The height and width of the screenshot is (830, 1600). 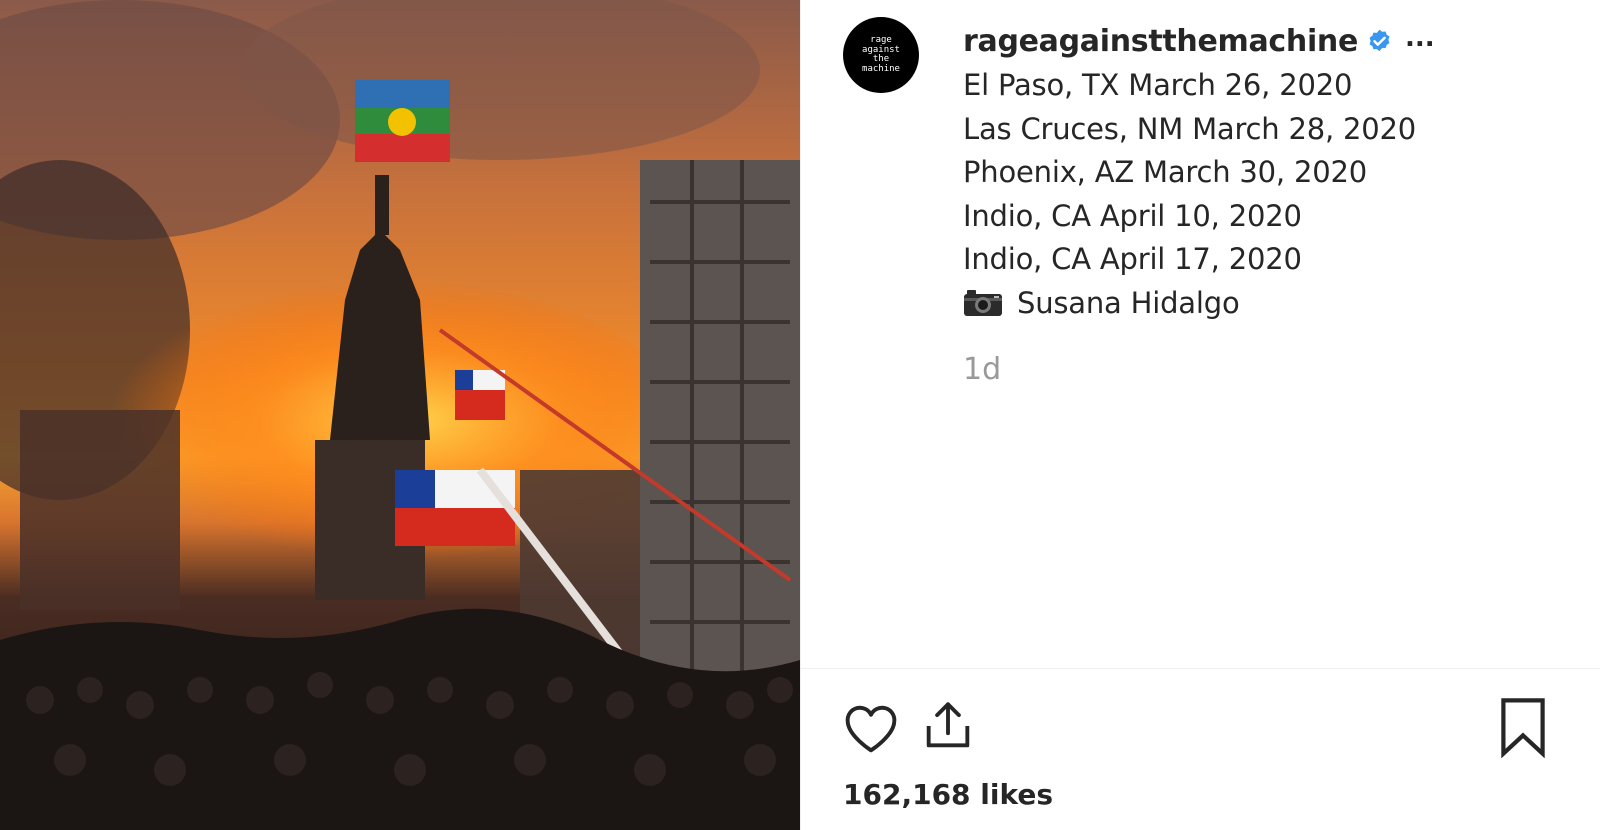 I want to click on post-timestamp: 1d, so click(x=982, y=369).